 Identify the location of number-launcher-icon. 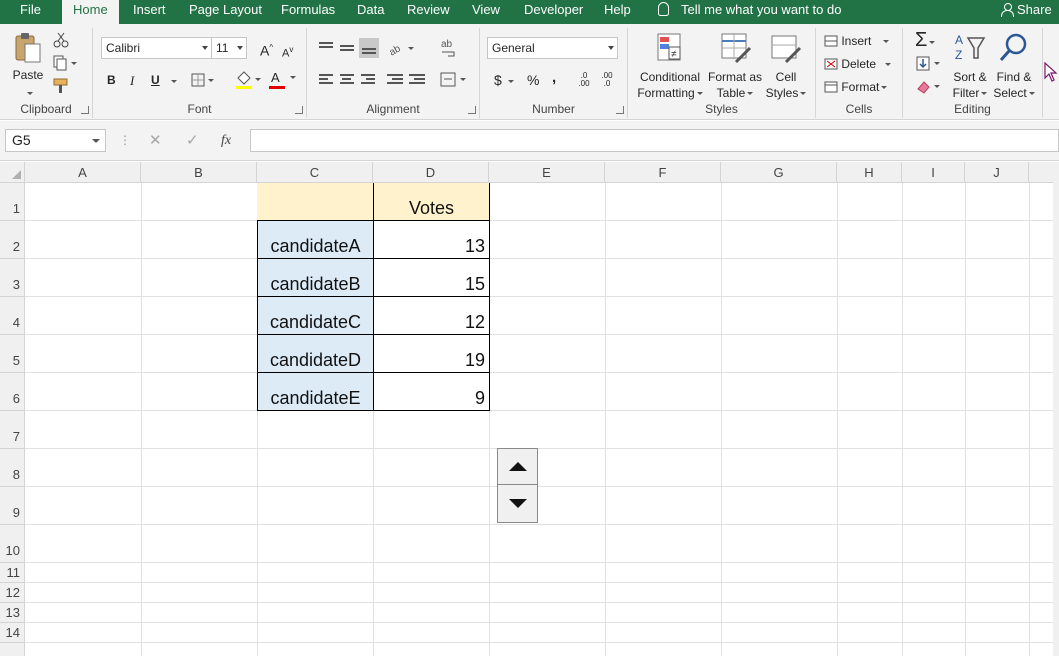
(620, 110).